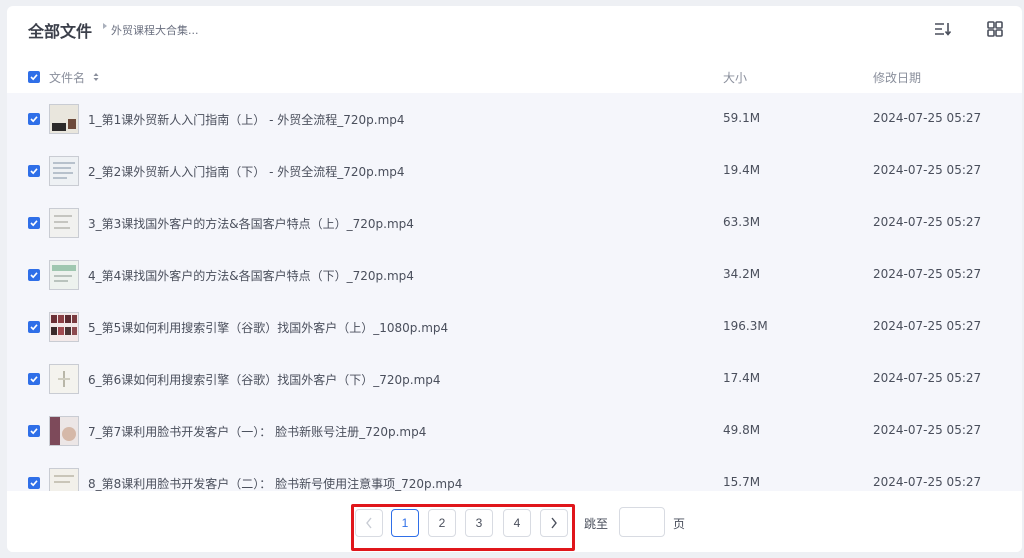  Describe the element at coordinates (67, 77) in the screenshot. I see `column-name-header: 文件名` at that location.